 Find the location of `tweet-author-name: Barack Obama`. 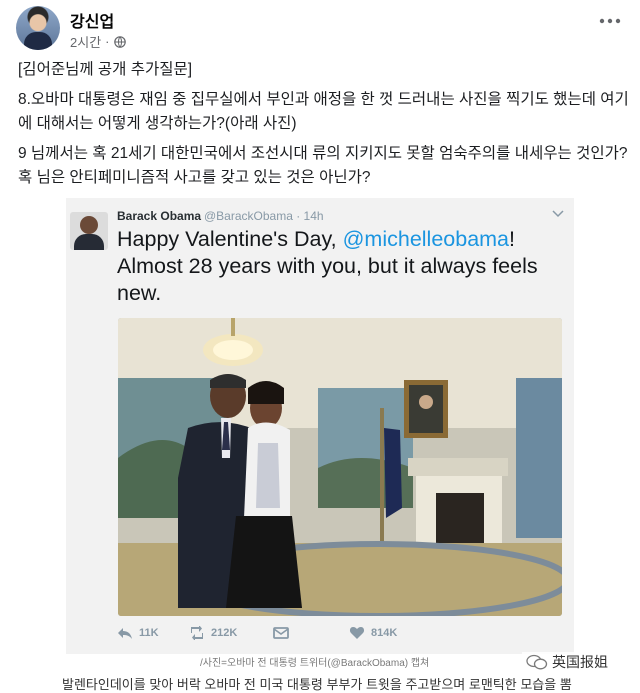

tweet-author-name: Barack Obama is located at coordinates (159, 216).